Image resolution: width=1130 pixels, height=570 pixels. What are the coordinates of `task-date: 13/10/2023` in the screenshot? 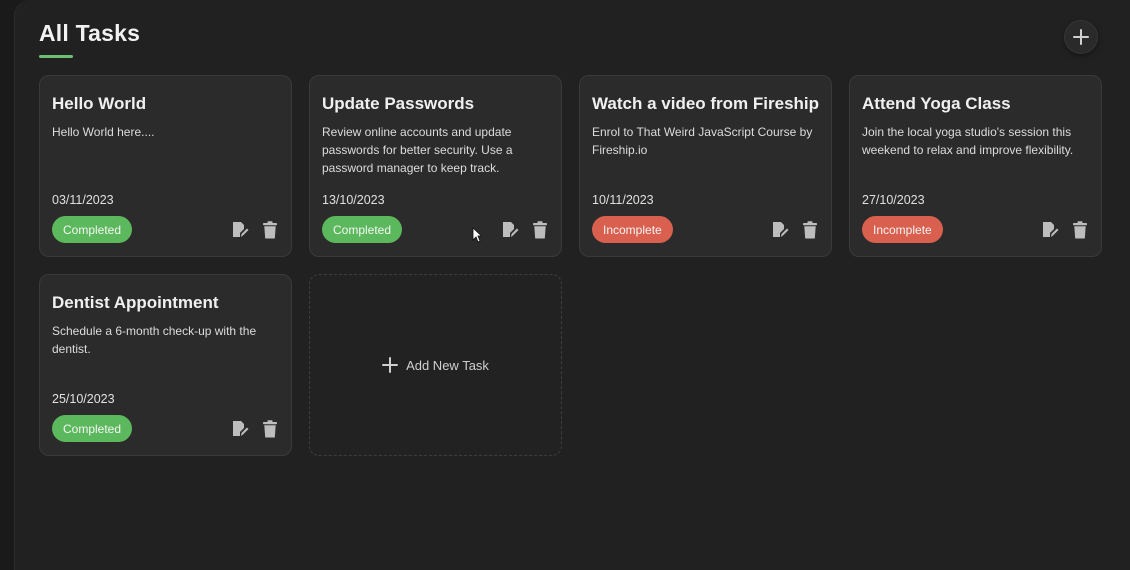 It's located at (353, 200).